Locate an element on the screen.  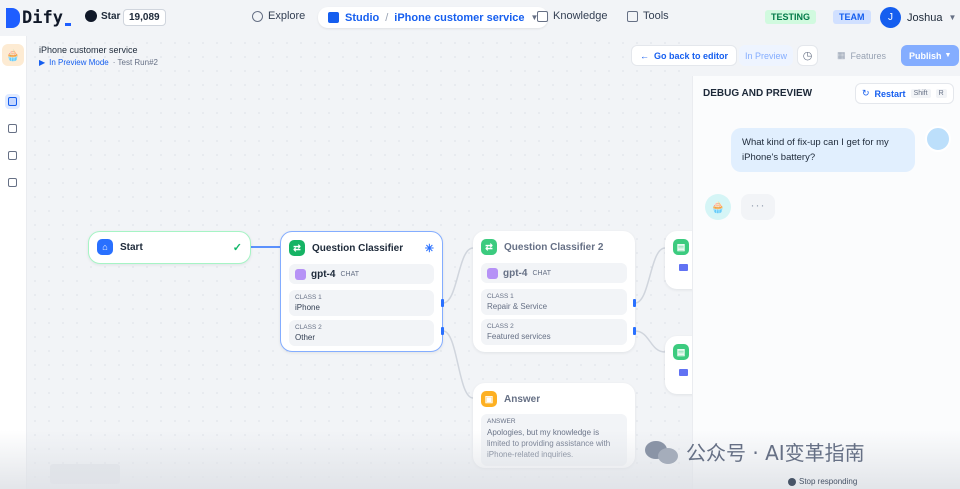
class-item: CLASS 1 iPhone is located at coordinates (361, 303).